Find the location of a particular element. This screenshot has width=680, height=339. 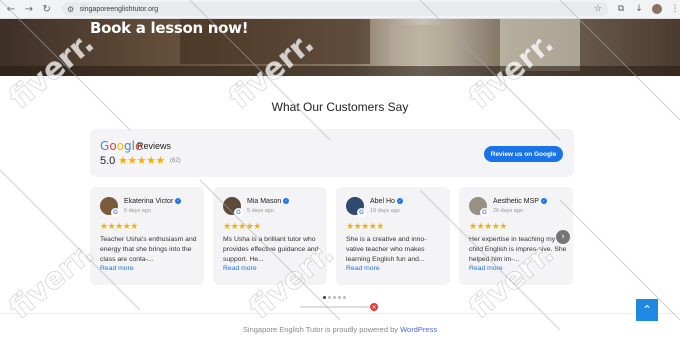

review-us-button: Review us on Google is located at coordinates (523, 154).